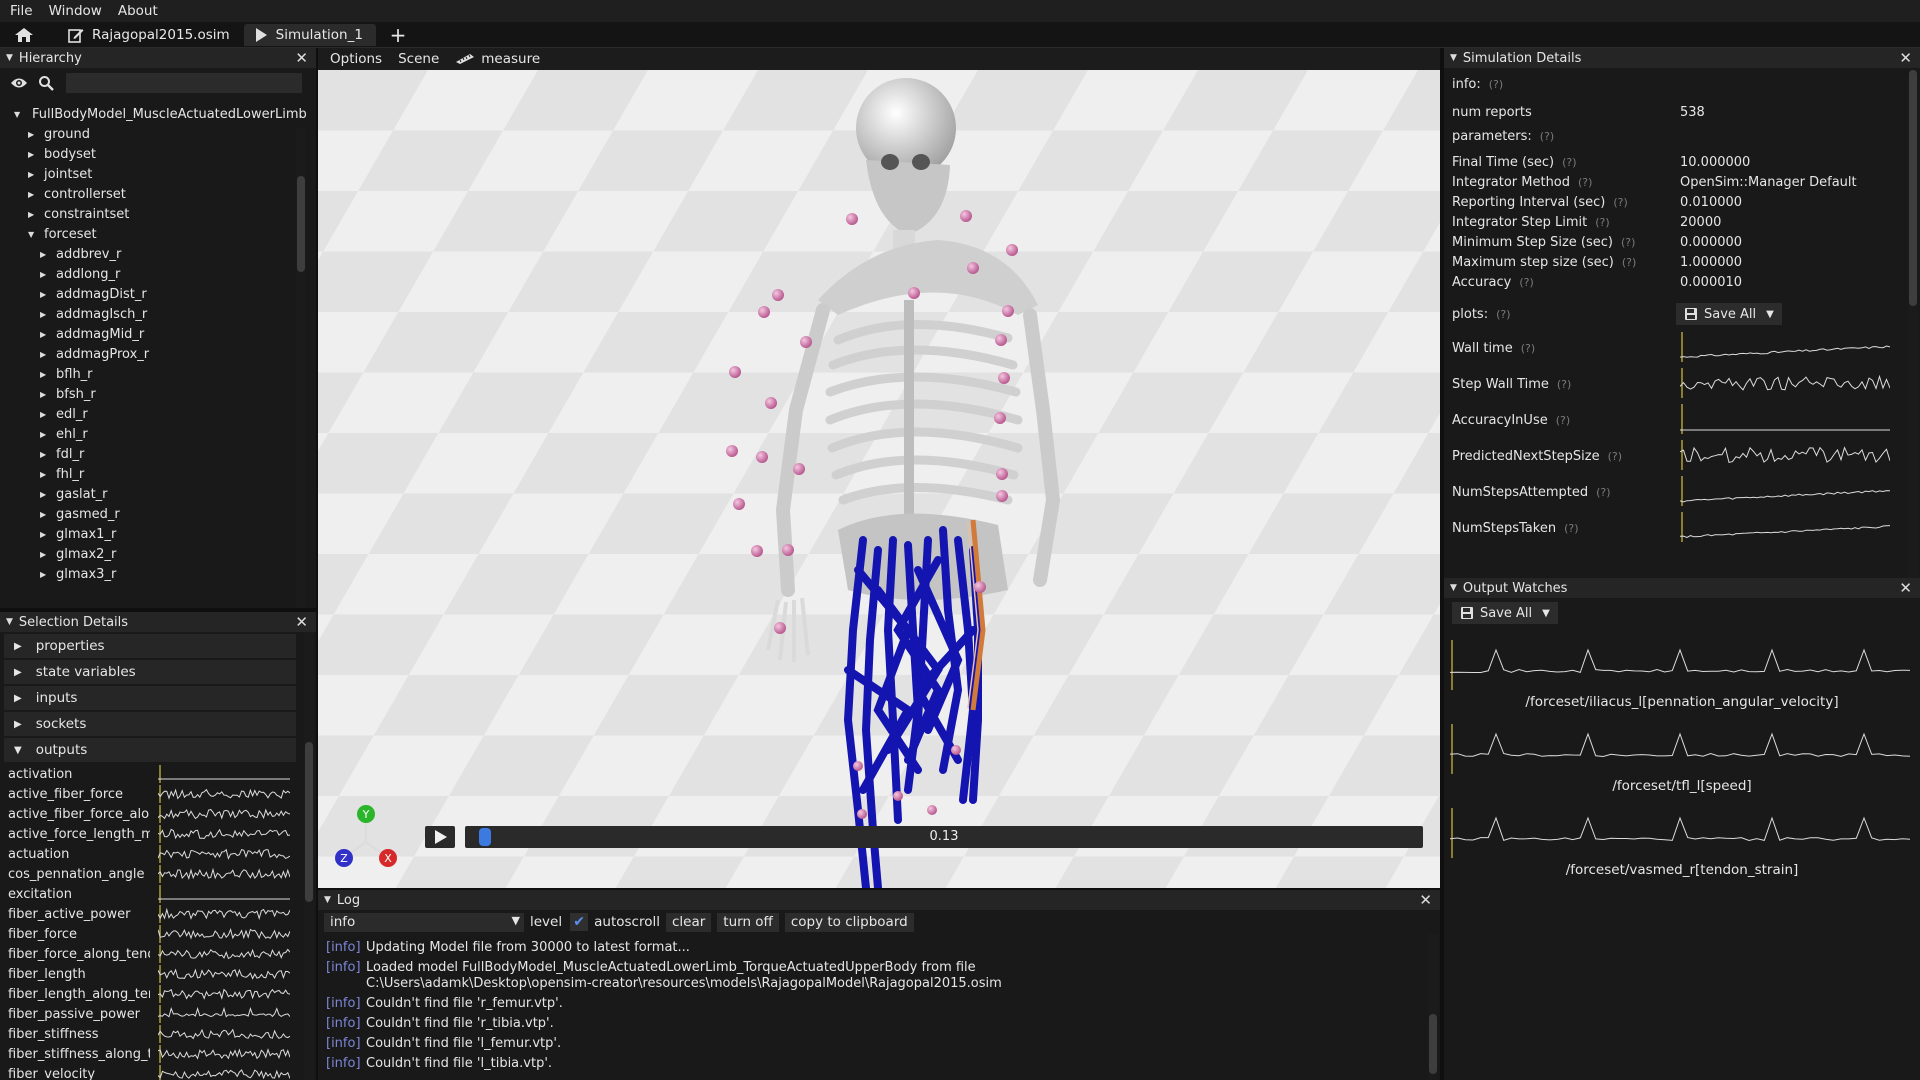 The width and height of the screenshot is (1920, 1080). I want to click on tree-item-forceset: ▼ forceset, so click(158, 234).